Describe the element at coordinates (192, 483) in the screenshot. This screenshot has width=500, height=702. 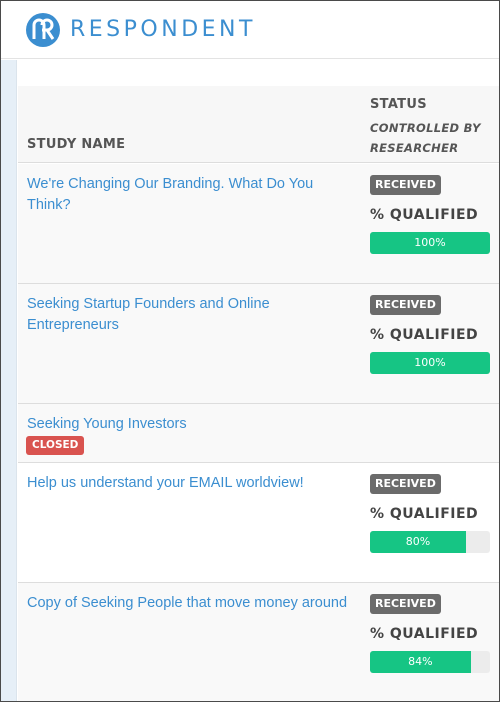
I see `study-link: Help us understand your EMAIL worldview!` at that location.